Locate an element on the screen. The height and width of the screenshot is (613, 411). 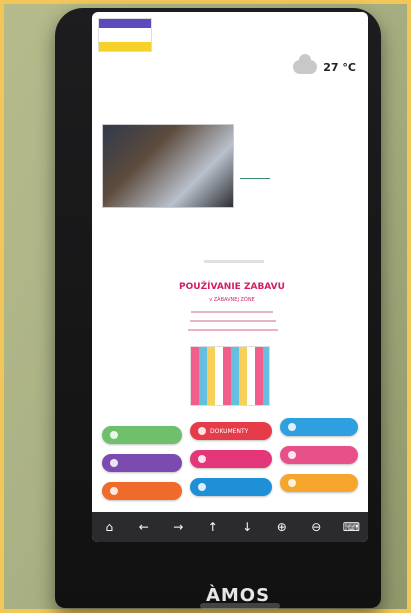
promo-image is located at coordinates (230, 376).